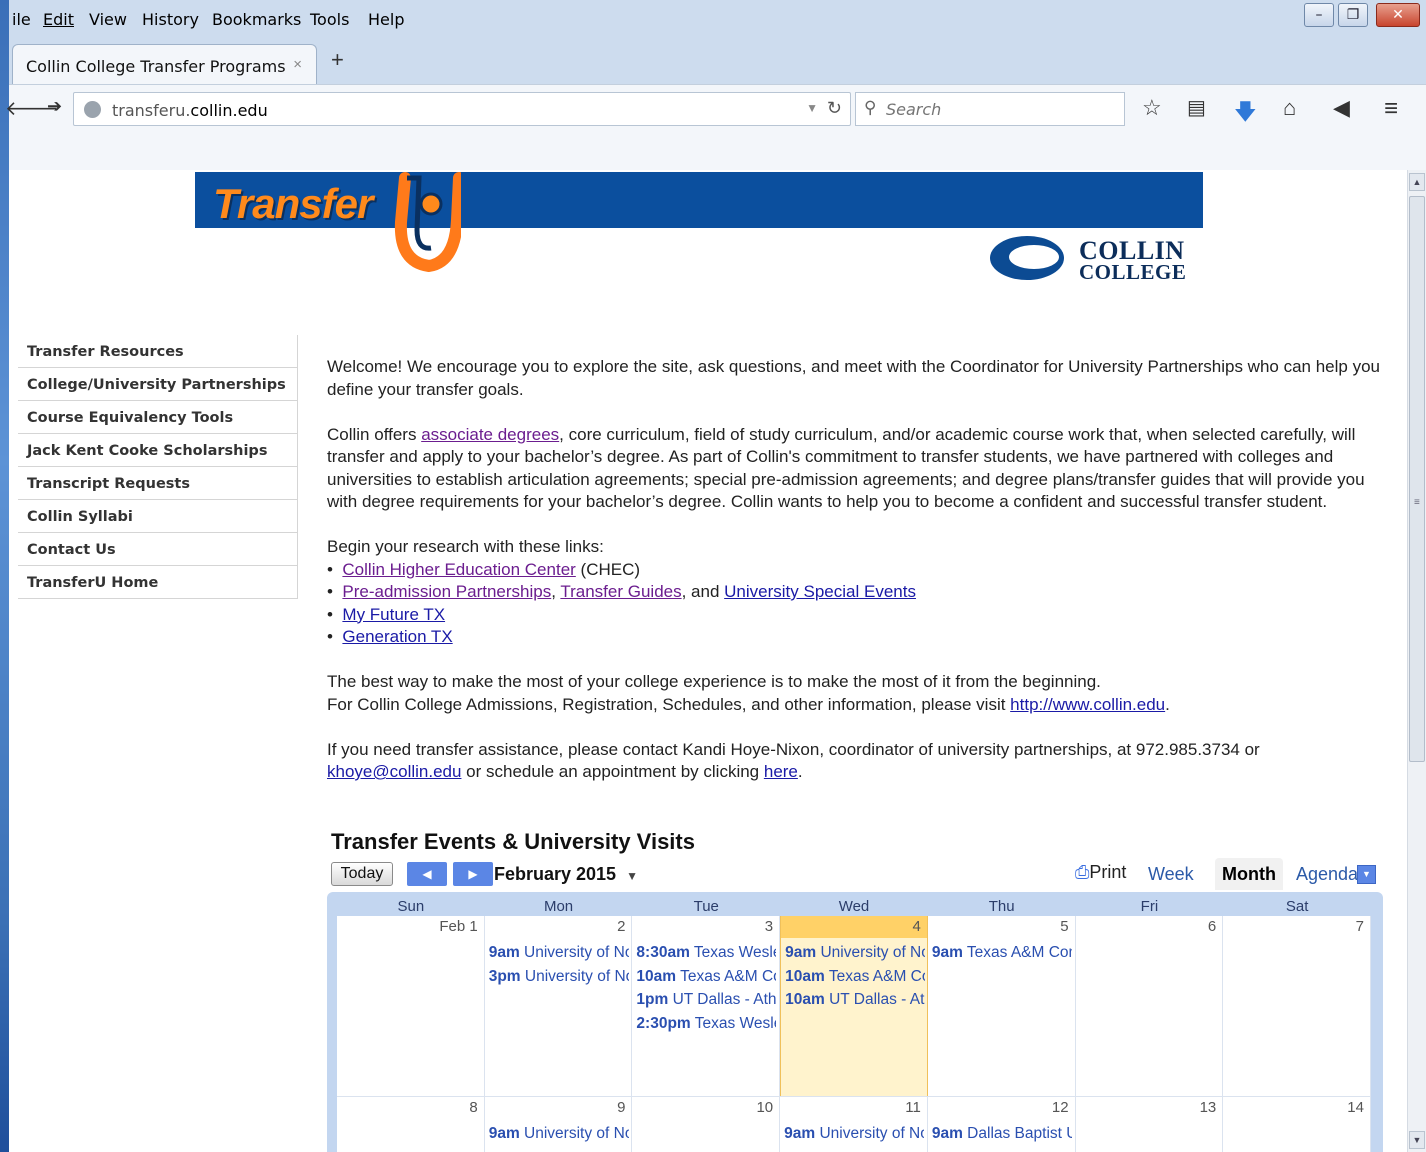 The height and width of the screenshot is (1152, 1426). What do you see at coordinates (297, 64) in the screenshot?
I see `tab-close-icon: ×` at bounding box center [297, 64].